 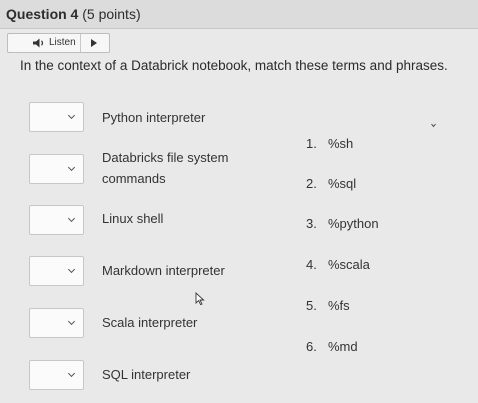 I want to click on answer-option-5: 5. %fs, so click(x=328, y=305).